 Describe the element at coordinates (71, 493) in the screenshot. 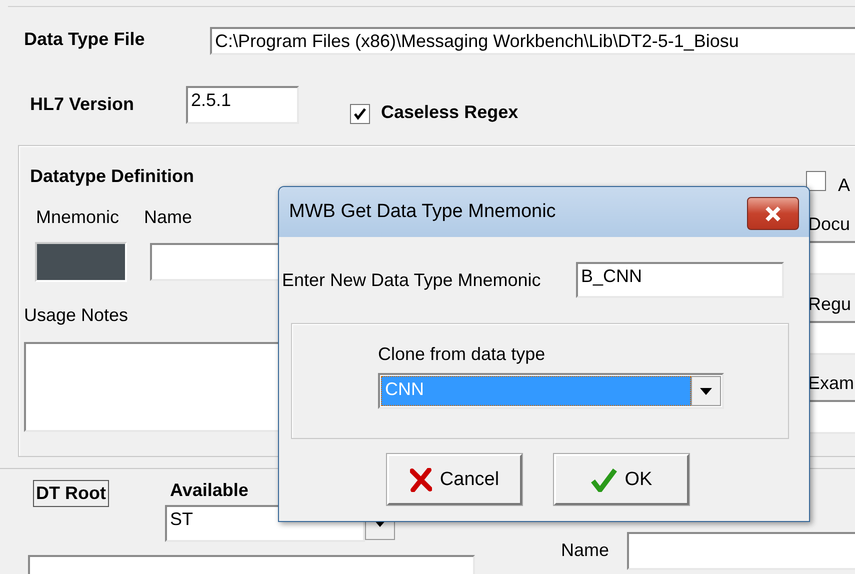

I see `root-label: DT Root` at that location.